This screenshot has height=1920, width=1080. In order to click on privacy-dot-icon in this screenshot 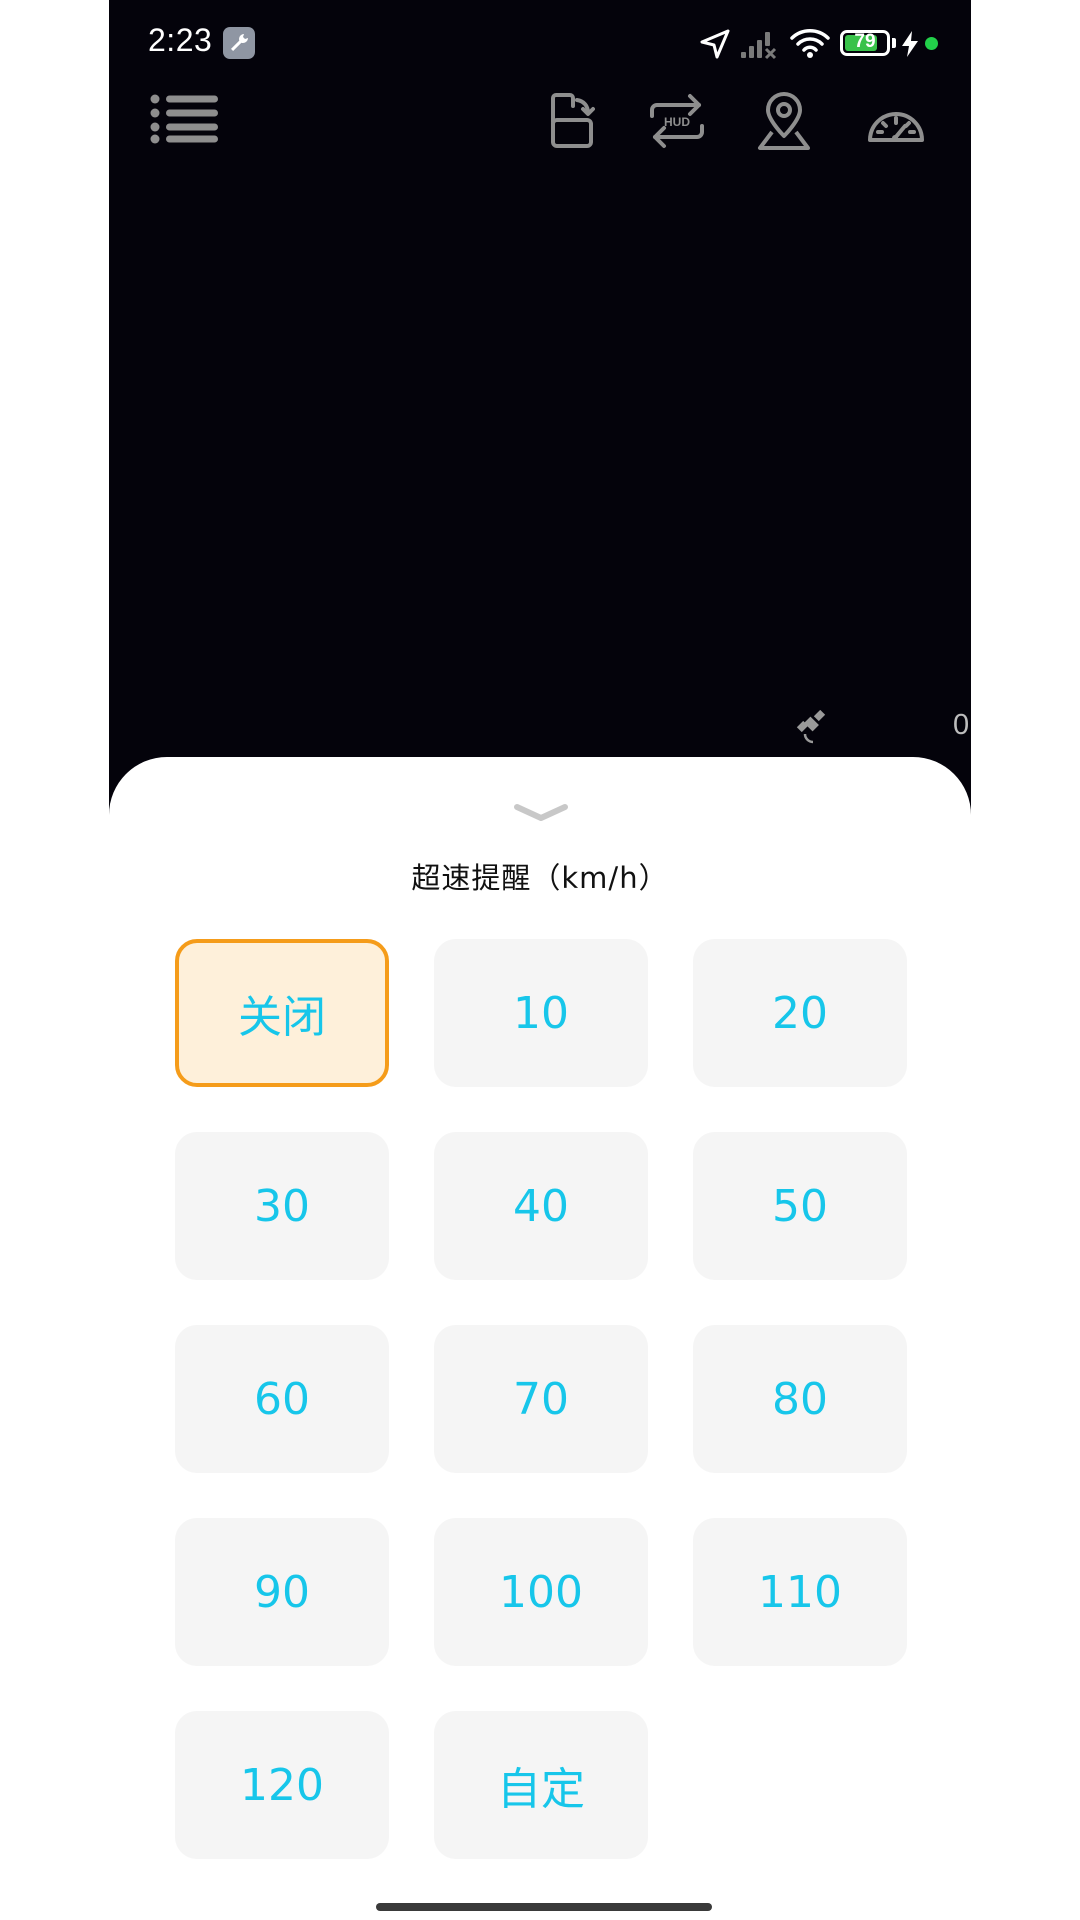, I will do `click(931, 43)`.